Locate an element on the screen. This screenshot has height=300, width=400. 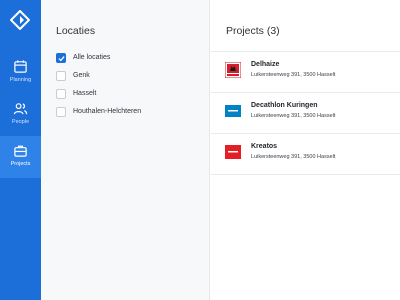
nav-people: People is located at coordinates (20, 115).